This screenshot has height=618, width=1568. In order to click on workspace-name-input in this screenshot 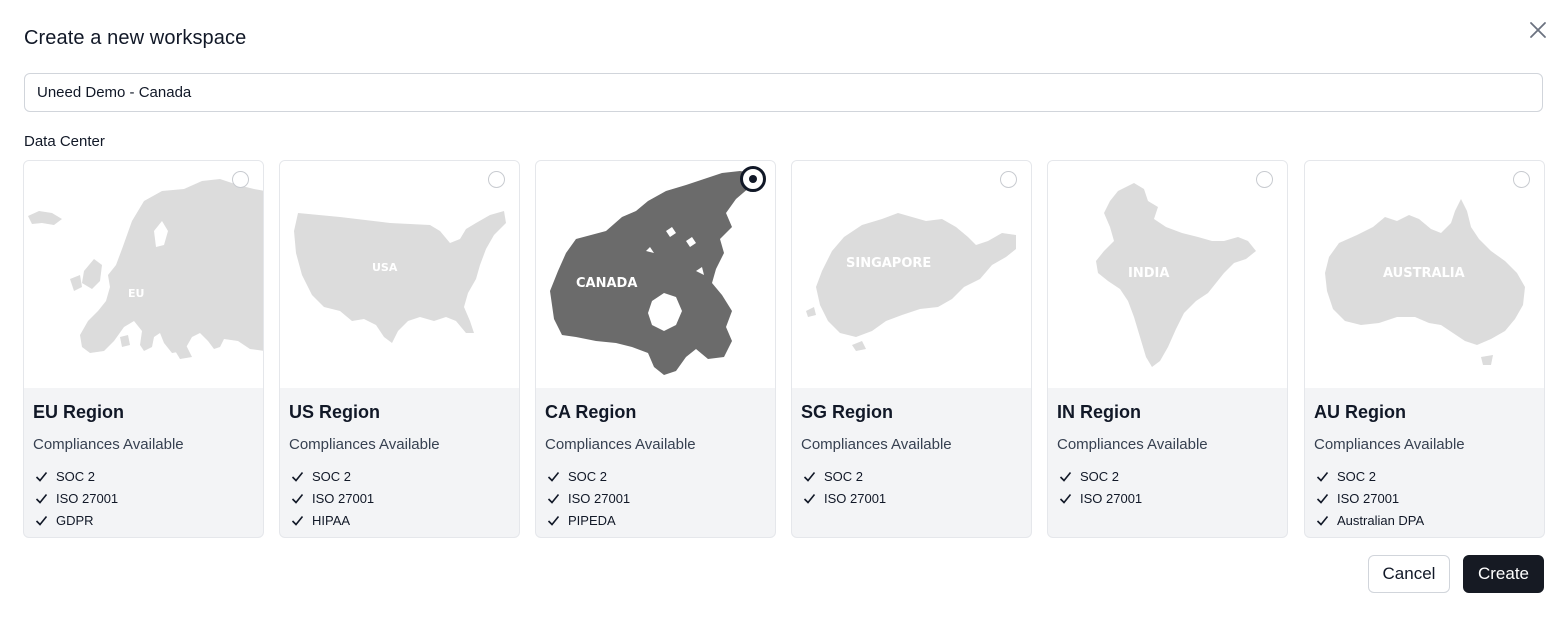, I will do `click(783, 92)`.